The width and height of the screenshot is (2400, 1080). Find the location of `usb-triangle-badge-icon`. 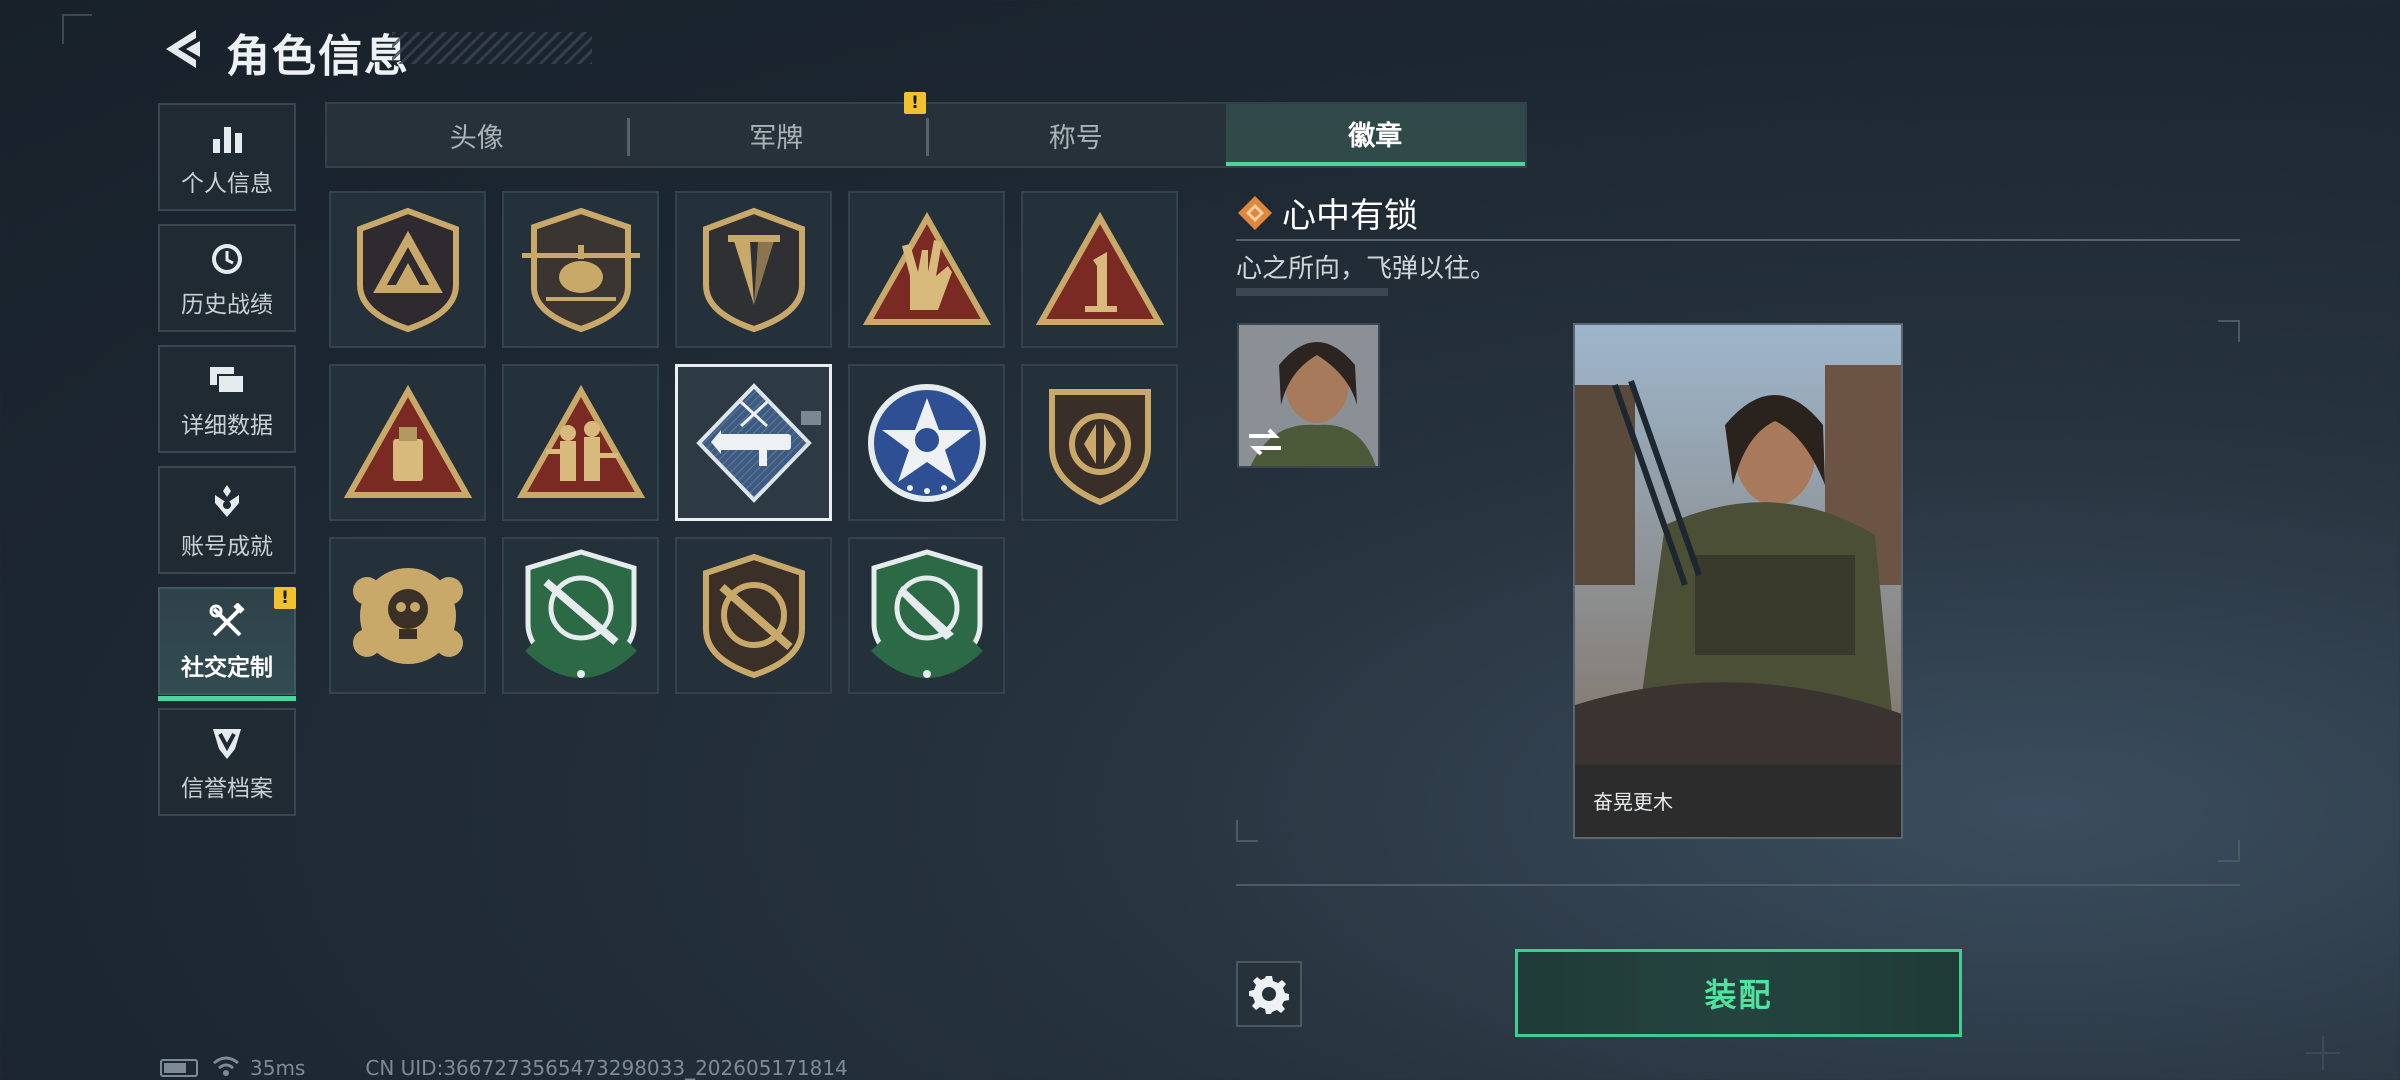

usb-triangle-badge-icon is located at coordinates (407, 441).